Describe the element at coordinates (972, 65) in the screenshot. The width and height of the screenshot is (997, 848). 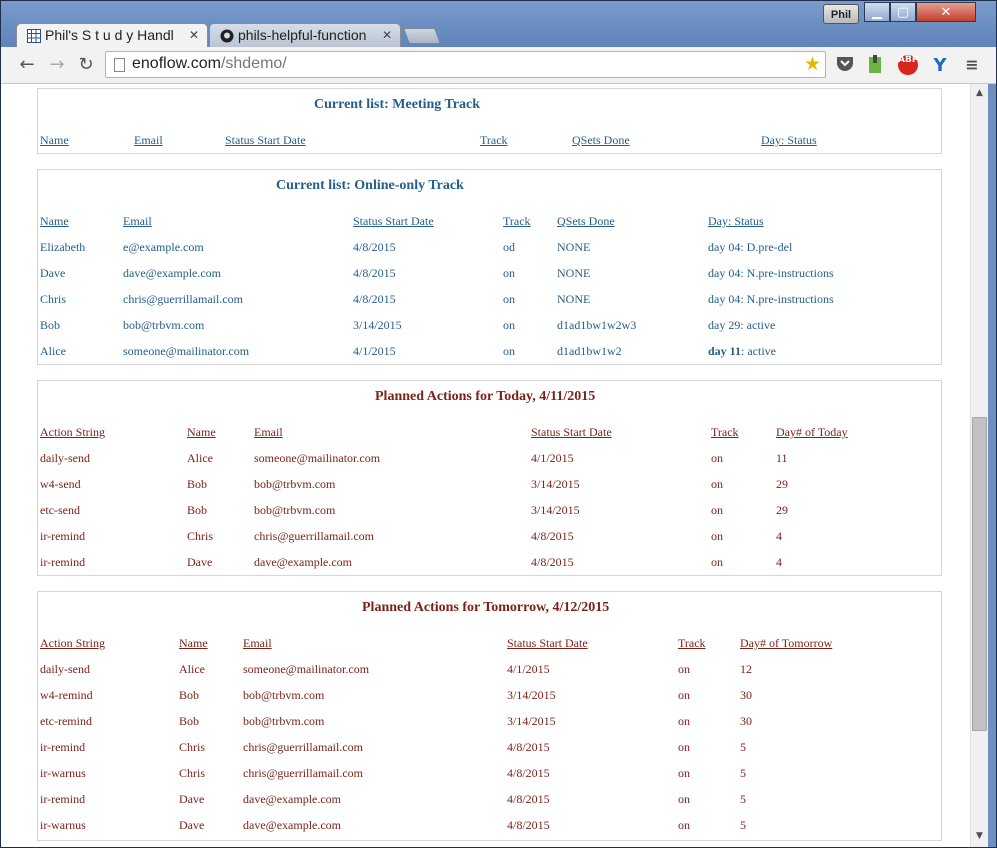
I see `menu-icon: ≡` at that location.